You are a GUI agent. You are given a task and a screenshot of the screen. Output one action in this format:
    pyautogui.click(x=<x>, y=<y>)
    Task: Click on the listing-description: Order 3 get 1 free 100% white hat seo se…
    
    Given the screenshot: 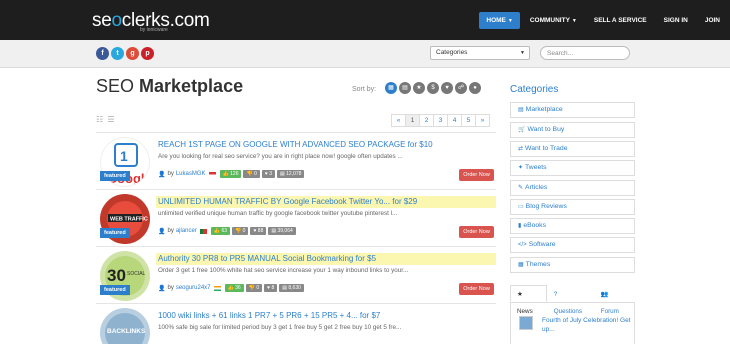 What is the action you would take?
    pyautogui.click(x=283, y=270)
    